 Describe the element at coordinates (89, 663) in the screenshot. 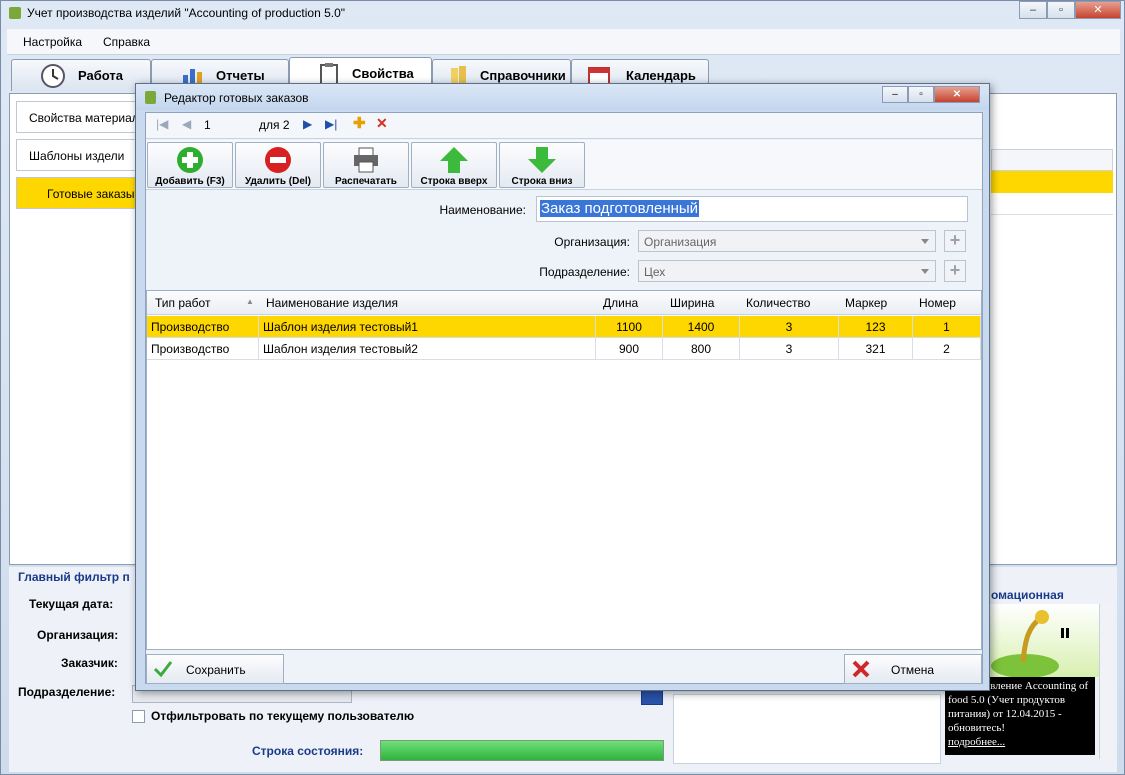

I see `customer-label: Заказчик:` at that location.